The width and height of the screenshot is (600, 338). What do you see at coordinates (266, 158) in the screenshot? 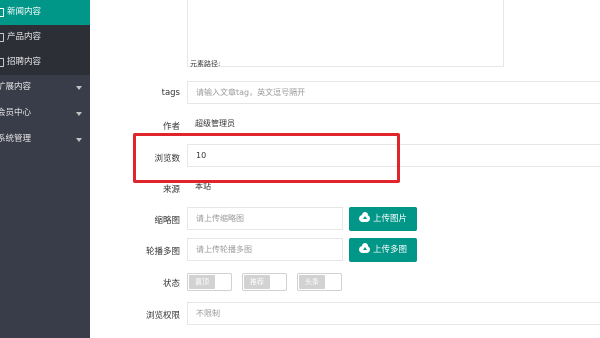
I see `highlight-box` at bounding box center [266, 158].